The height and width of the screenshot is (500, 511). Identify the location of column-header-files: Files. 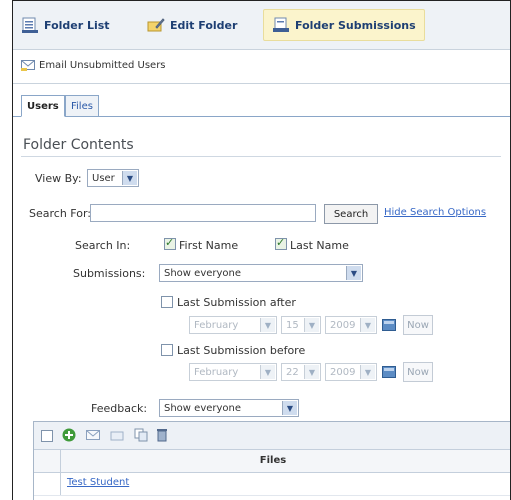
(272, 460).